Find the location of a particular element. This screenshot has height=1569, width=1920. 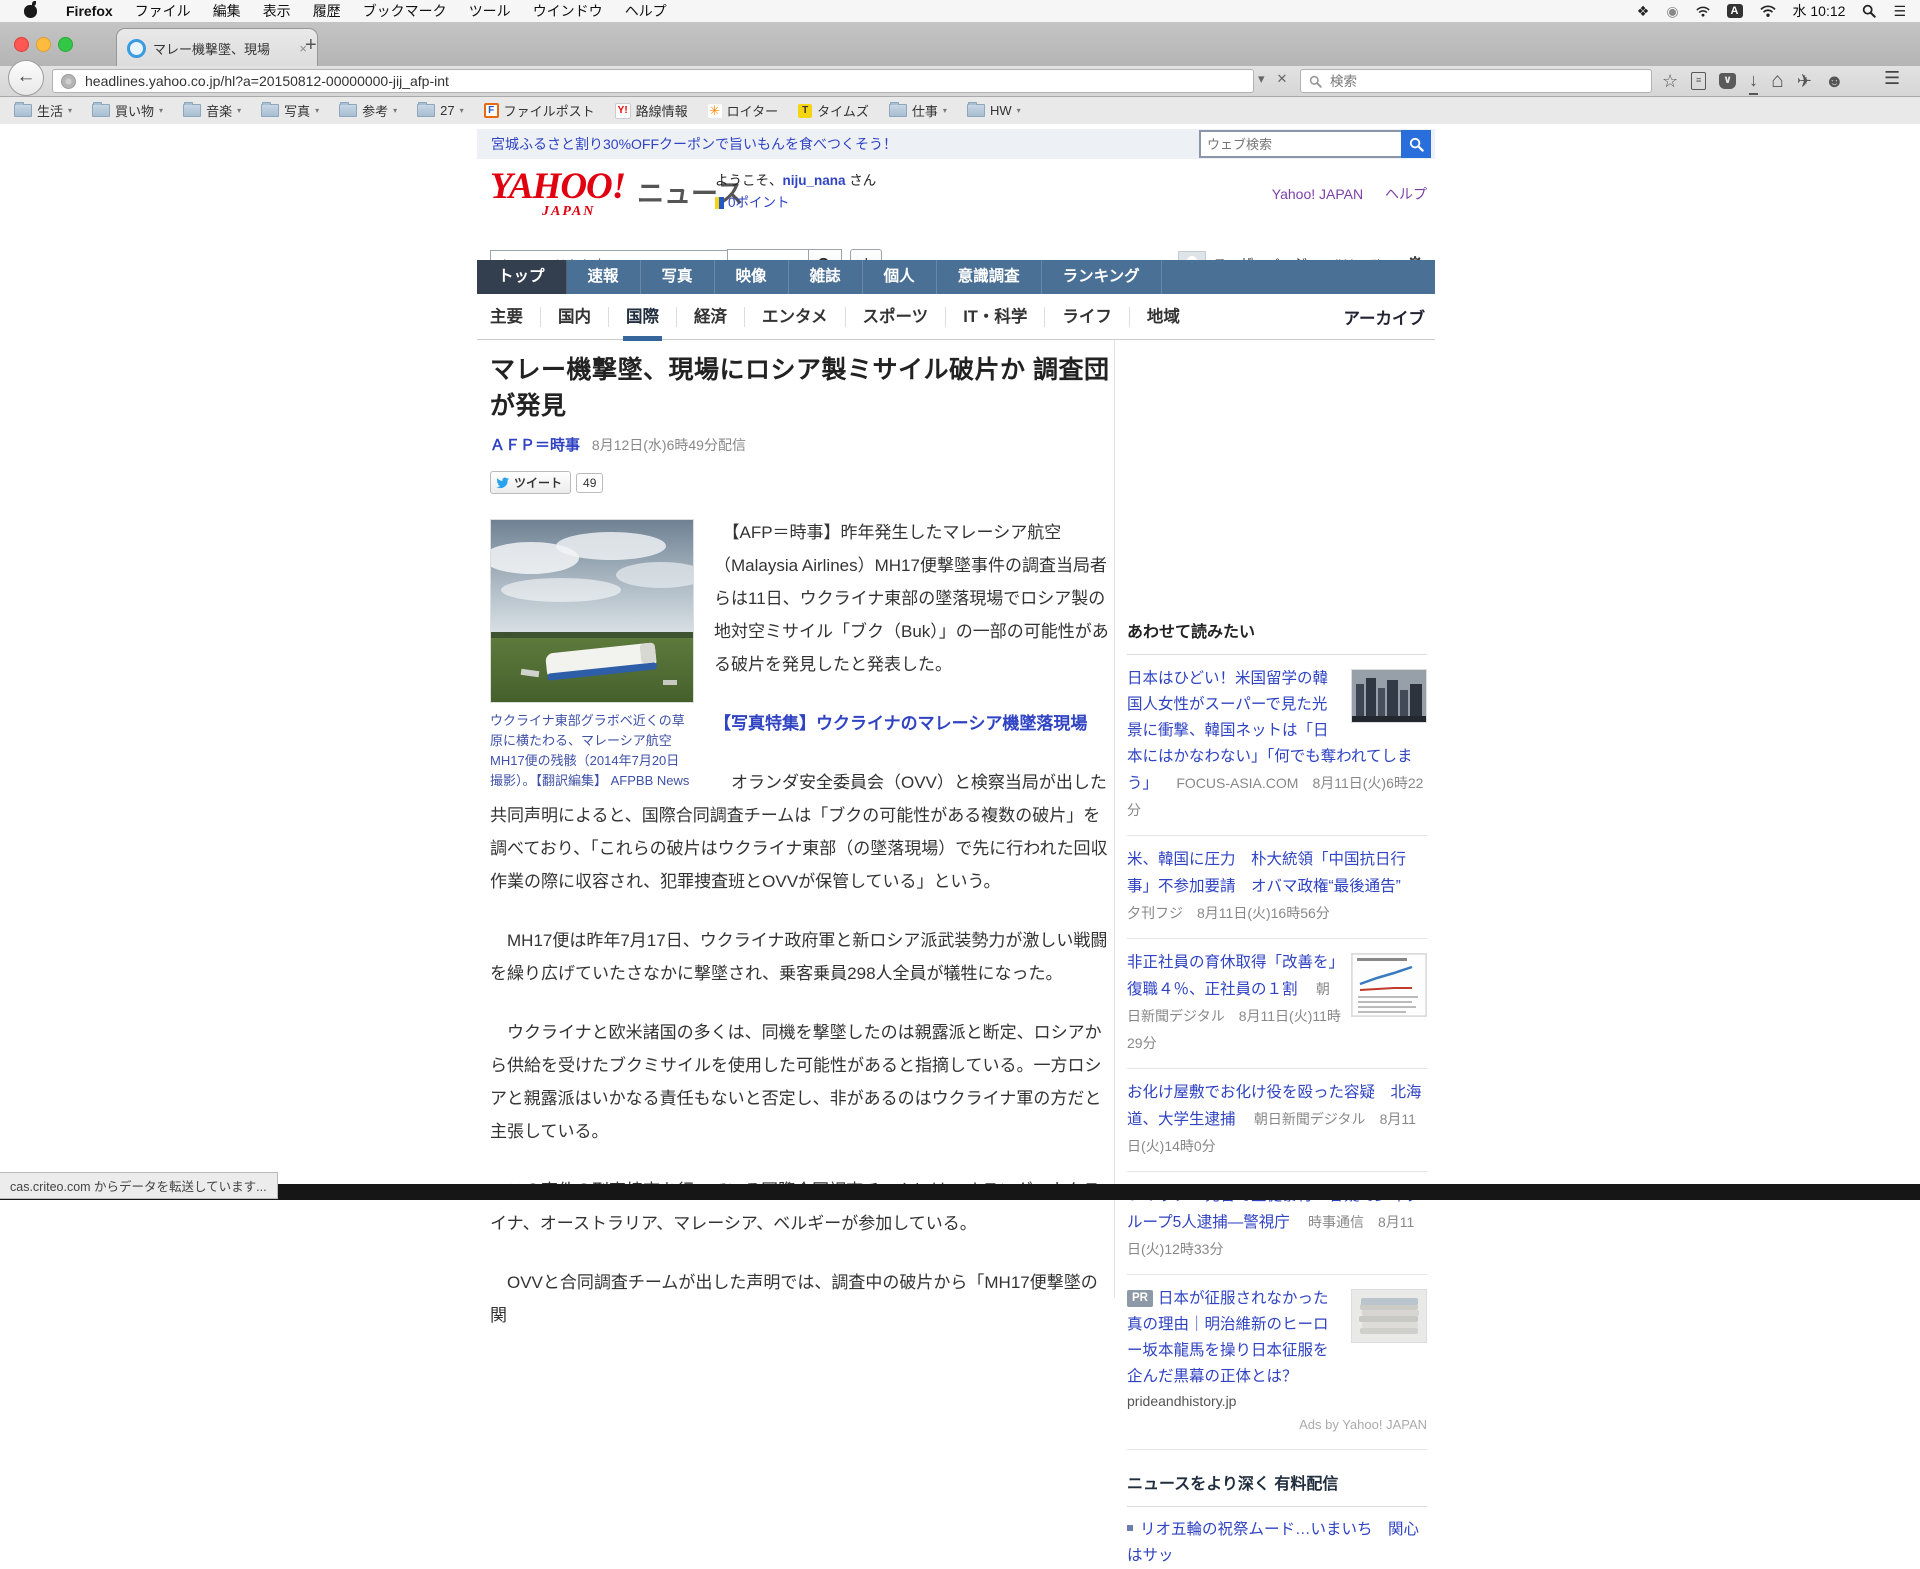

bookmark-folder: 仕事 ▾ is located at coordinates (917, 110).